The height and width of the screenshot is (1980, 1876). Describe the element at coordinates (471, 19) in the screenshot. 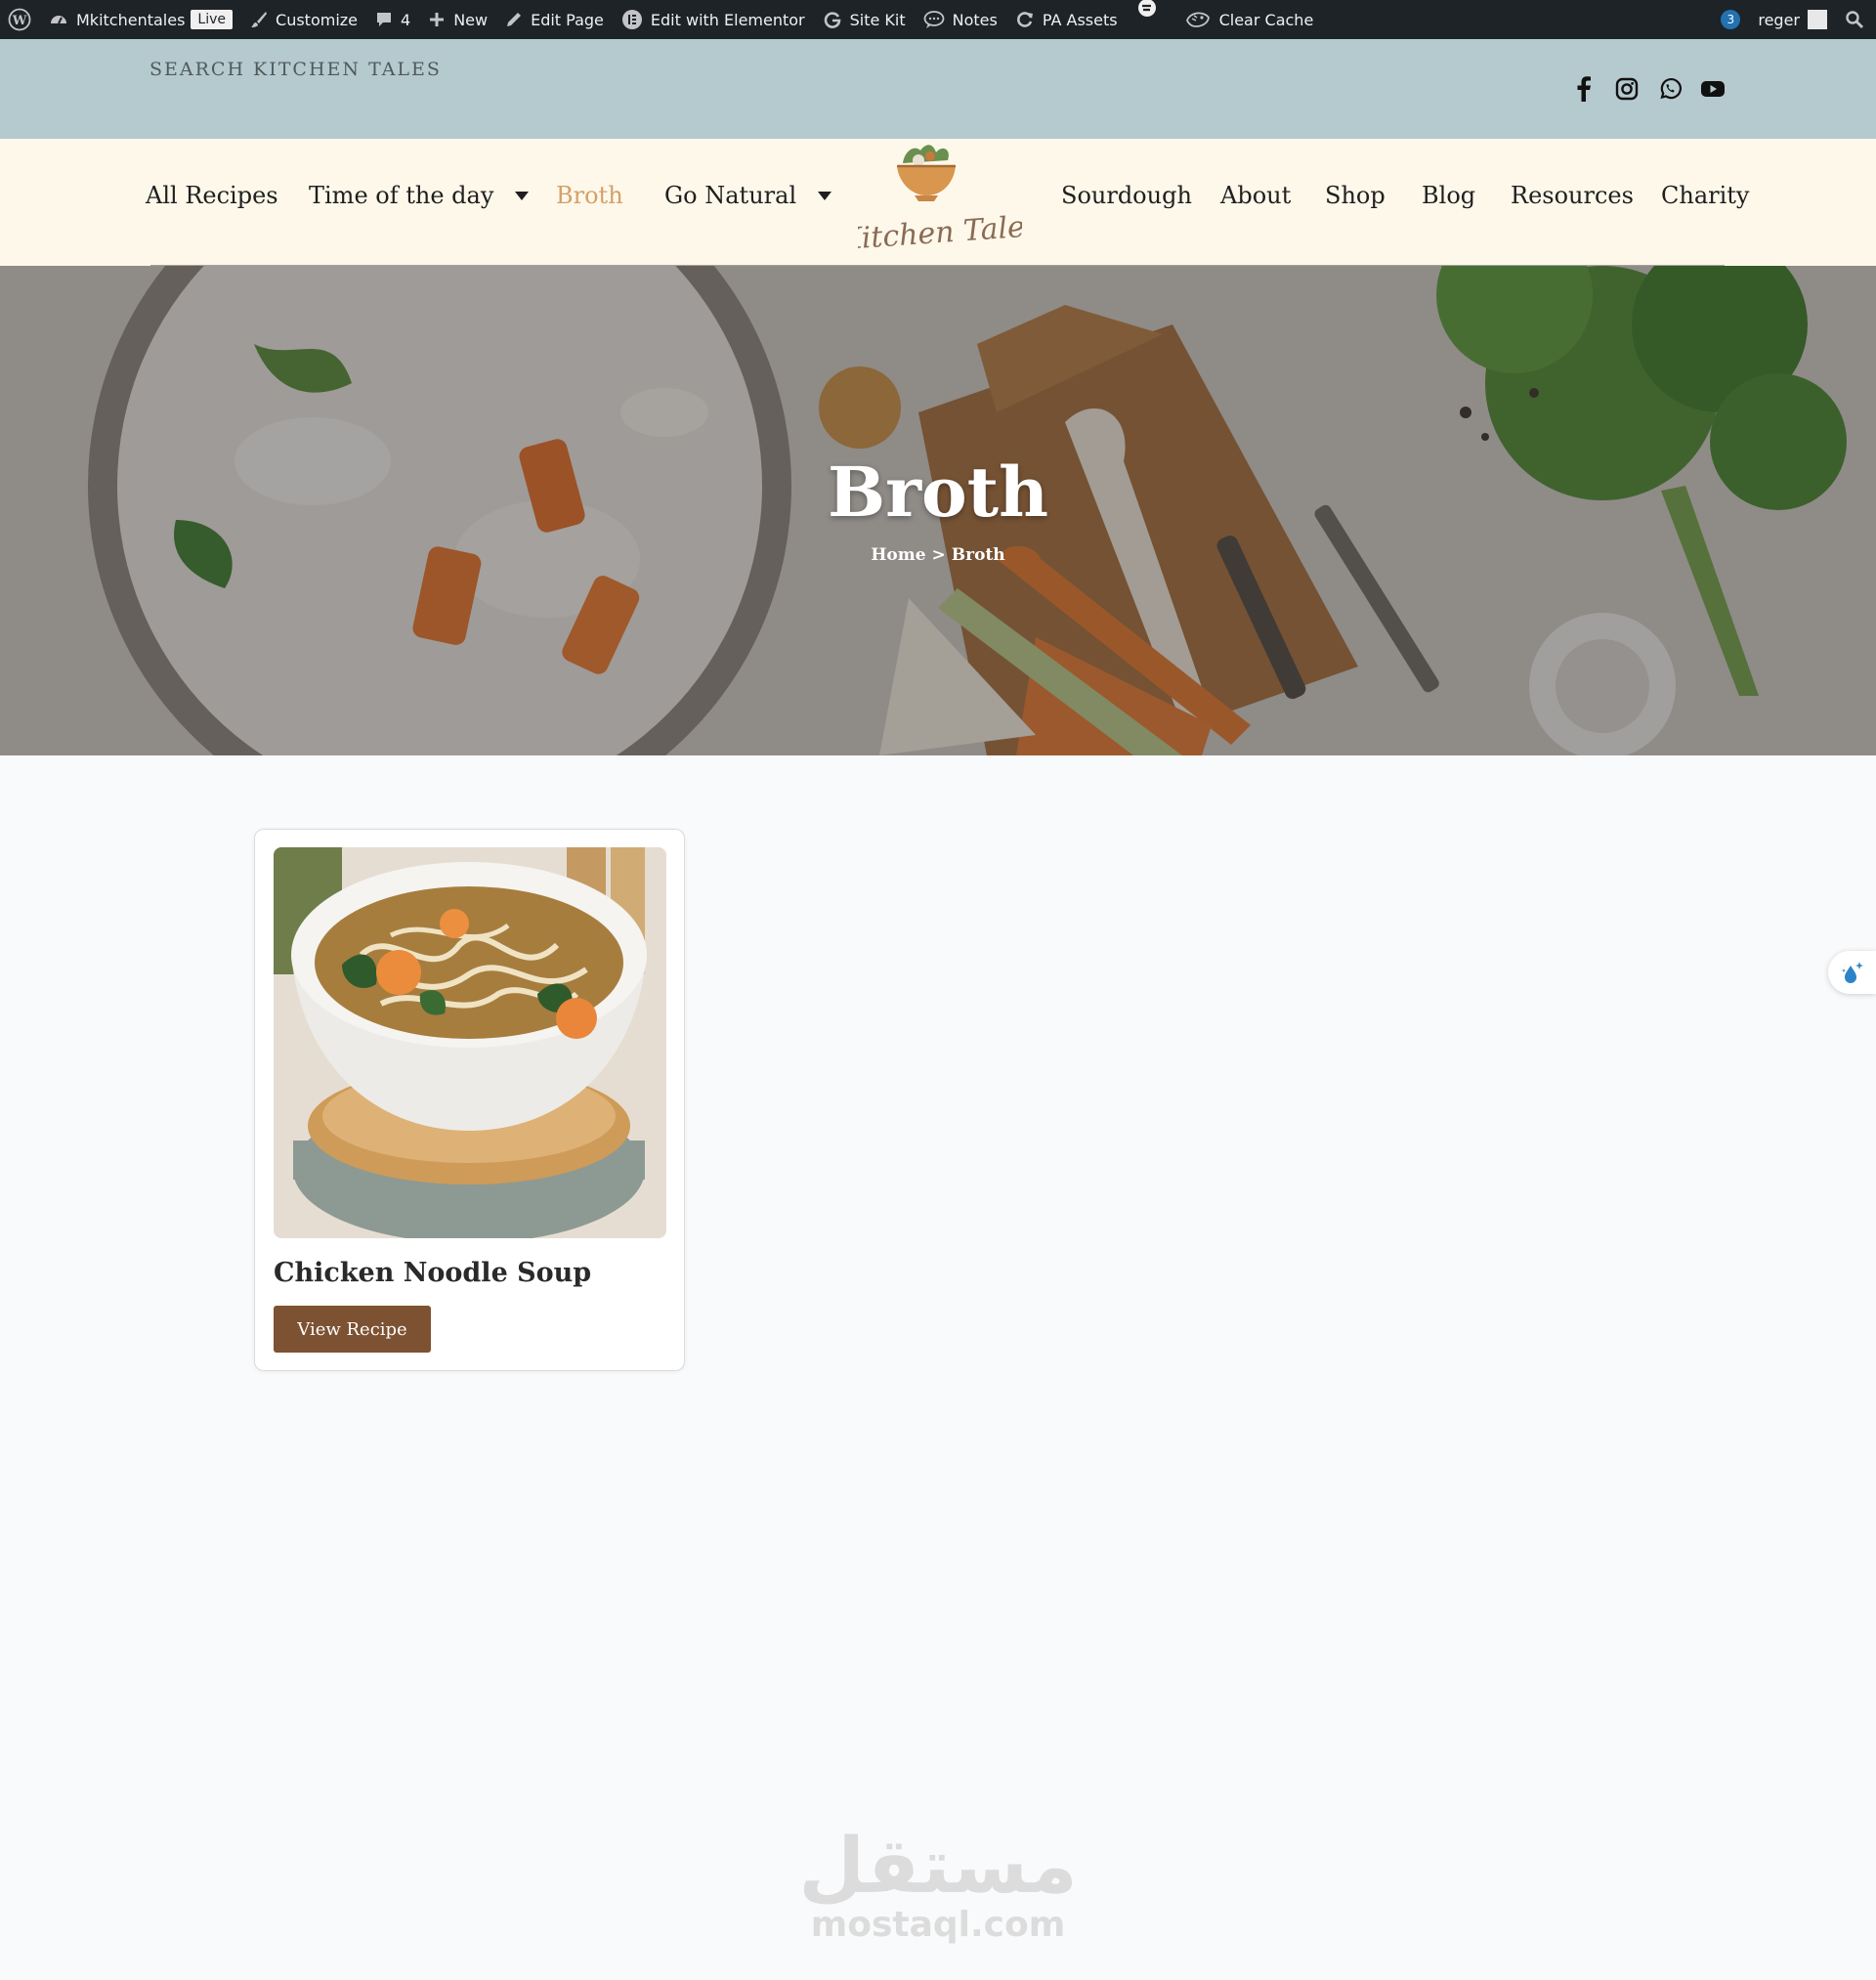

I see `new-label: New` at that location.